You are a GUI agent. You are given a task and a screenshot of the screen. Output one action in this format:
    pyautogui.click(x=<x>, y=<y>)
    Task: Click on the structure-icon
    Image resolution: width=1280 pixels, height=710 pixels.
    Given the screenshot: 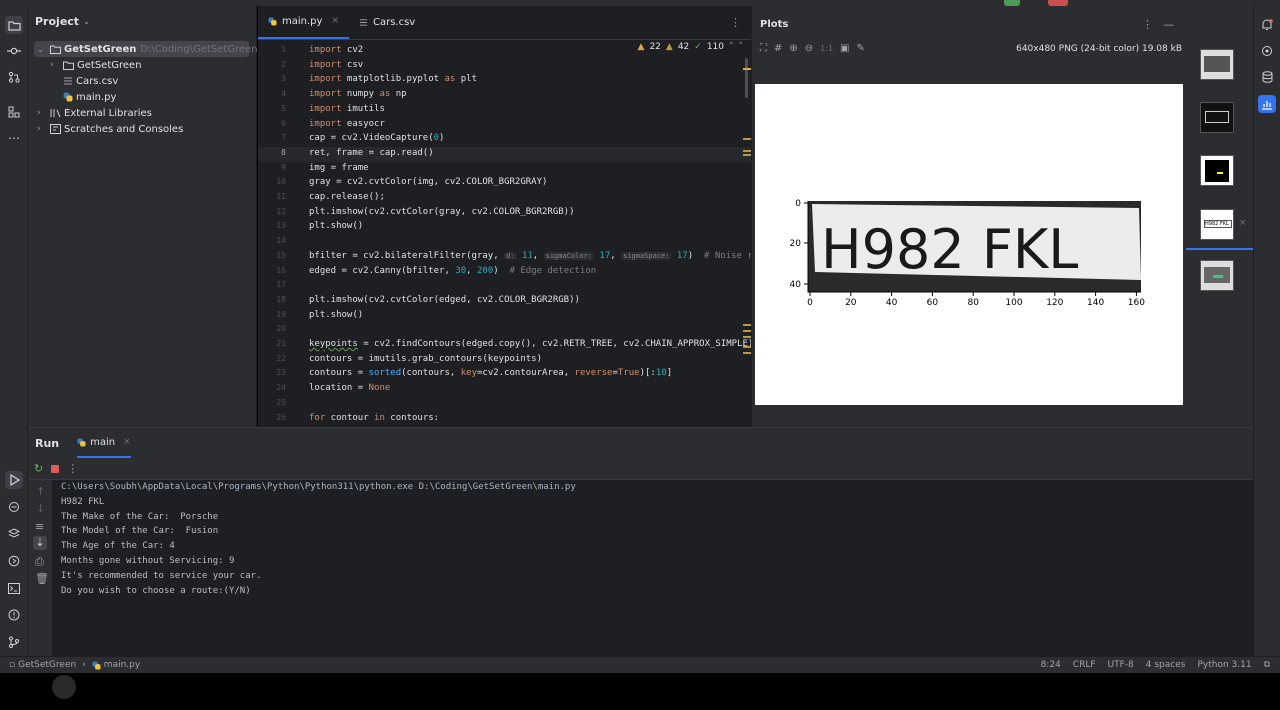 What is the action you would take?
    pyautogui.click(x=14, y=112)
    